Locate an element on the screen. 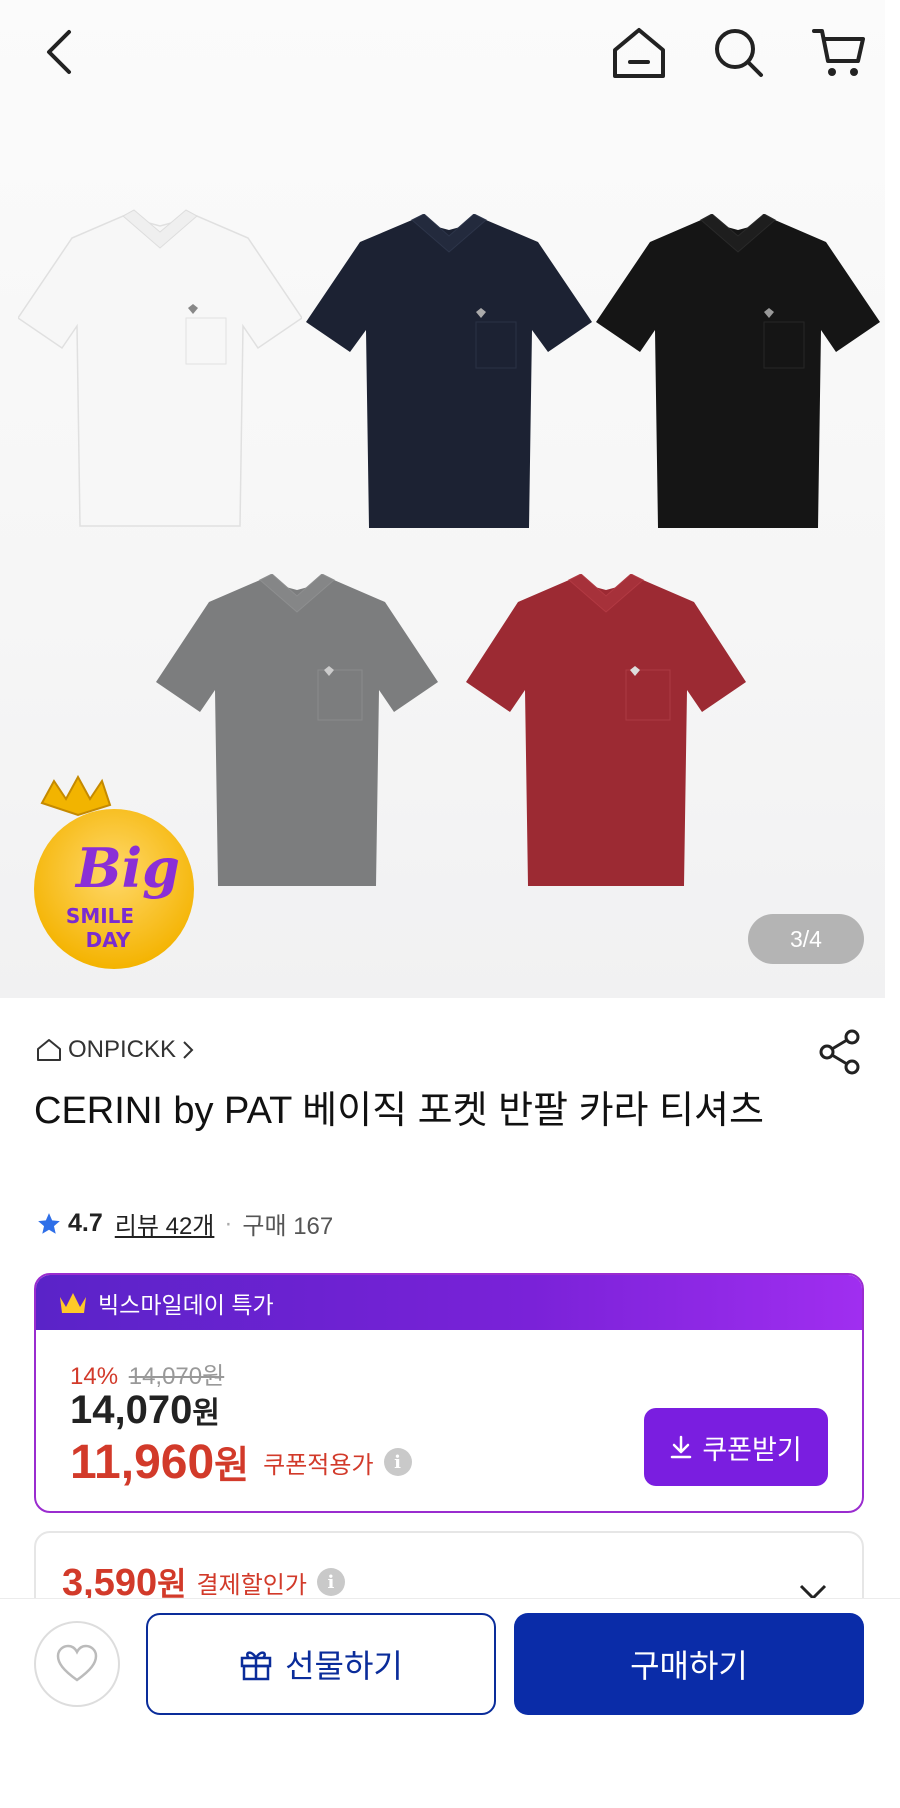 The width and height of the screenshot is (900, 1808). bottom-action-bar: 선물하기 구매하기 is located at coordinates (450, 1703).